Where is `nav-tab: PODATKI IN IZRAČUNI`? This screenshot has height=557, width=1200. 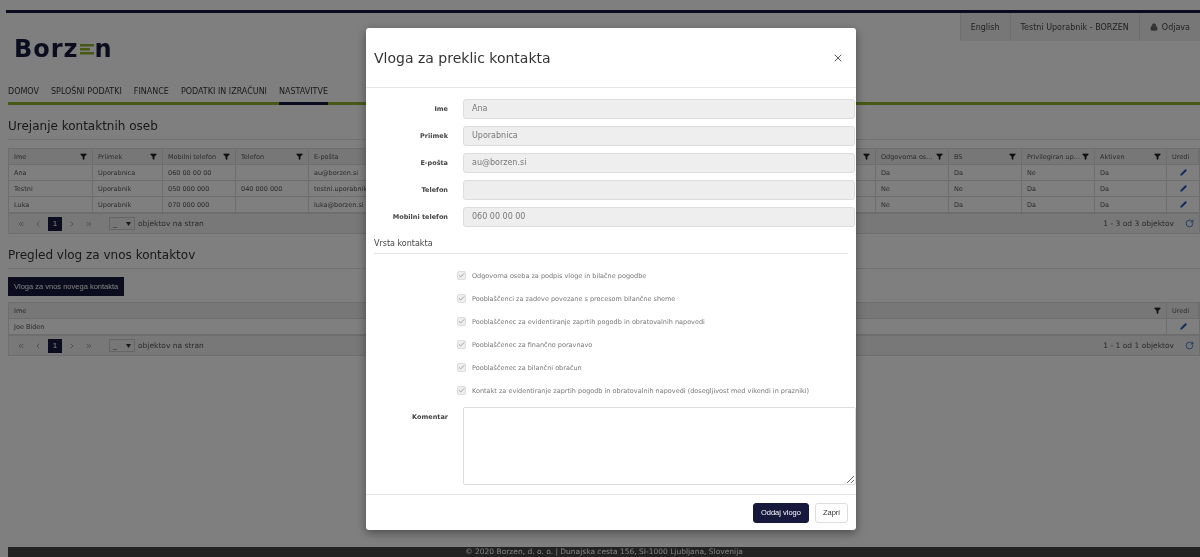 nav-tab: PODATKI IN IZRAČUNI is located at coordinates (223, 96).